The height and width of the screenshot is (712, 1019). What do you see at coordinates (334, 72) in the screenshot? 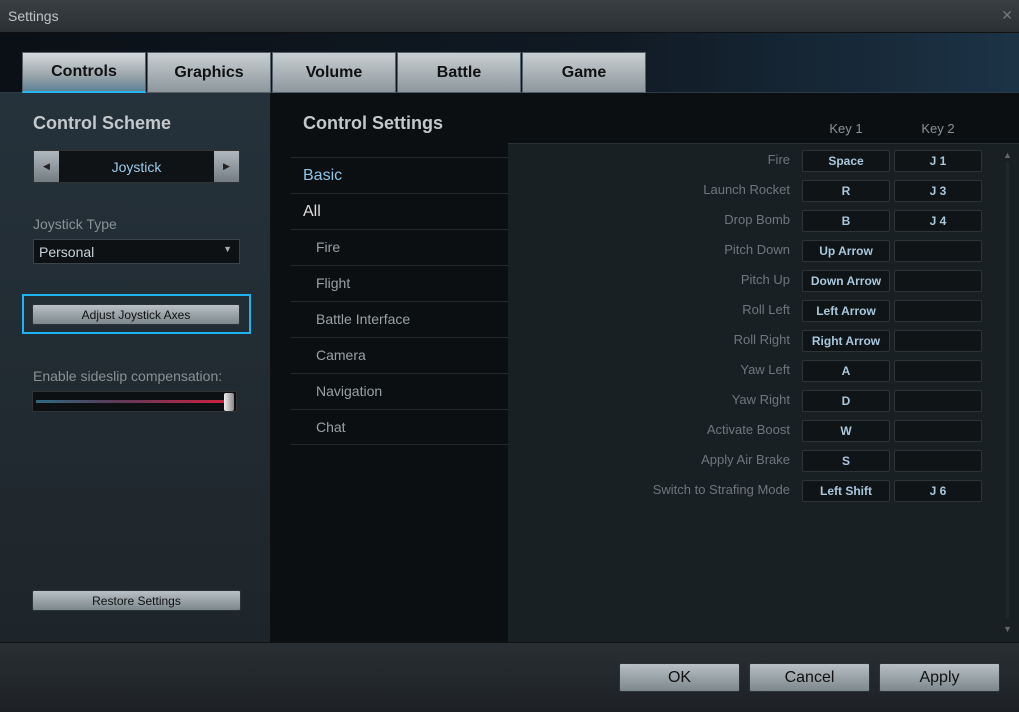
I see `tab-volume: Volume` at bounding box center [334, 72].